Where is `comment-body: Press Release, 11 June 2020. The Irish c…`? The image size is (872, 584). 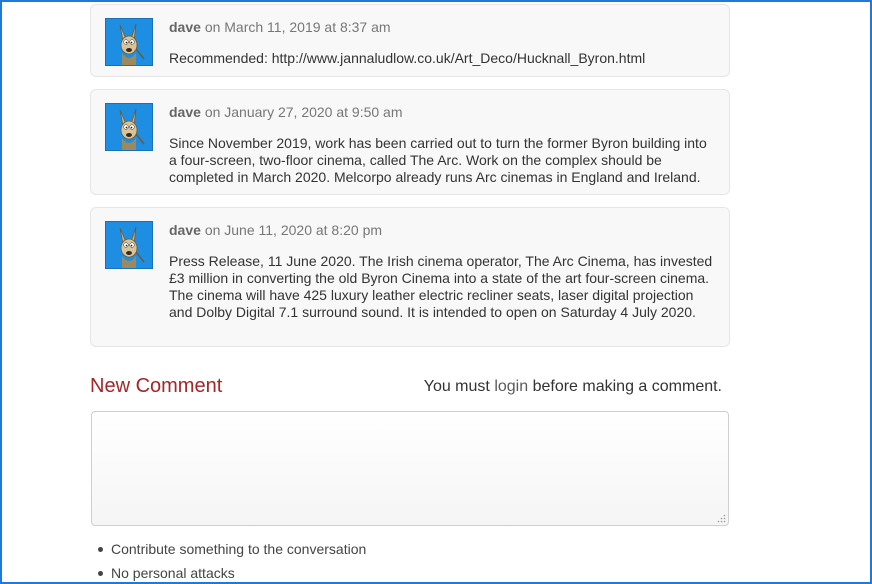 comment-body: Press Release, 11 June 2020. The Irish c… is located at coordinates (441, 286).